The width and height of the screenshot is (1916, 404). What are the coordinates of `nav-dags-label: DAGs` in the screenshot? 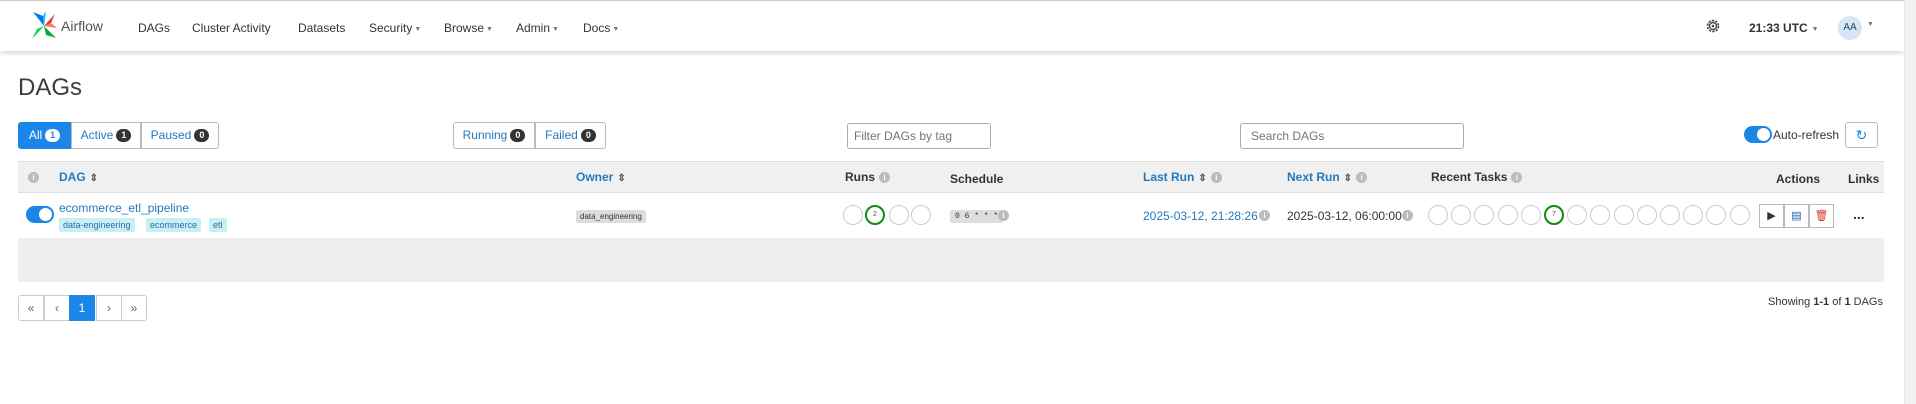 It's located at (154, 28).